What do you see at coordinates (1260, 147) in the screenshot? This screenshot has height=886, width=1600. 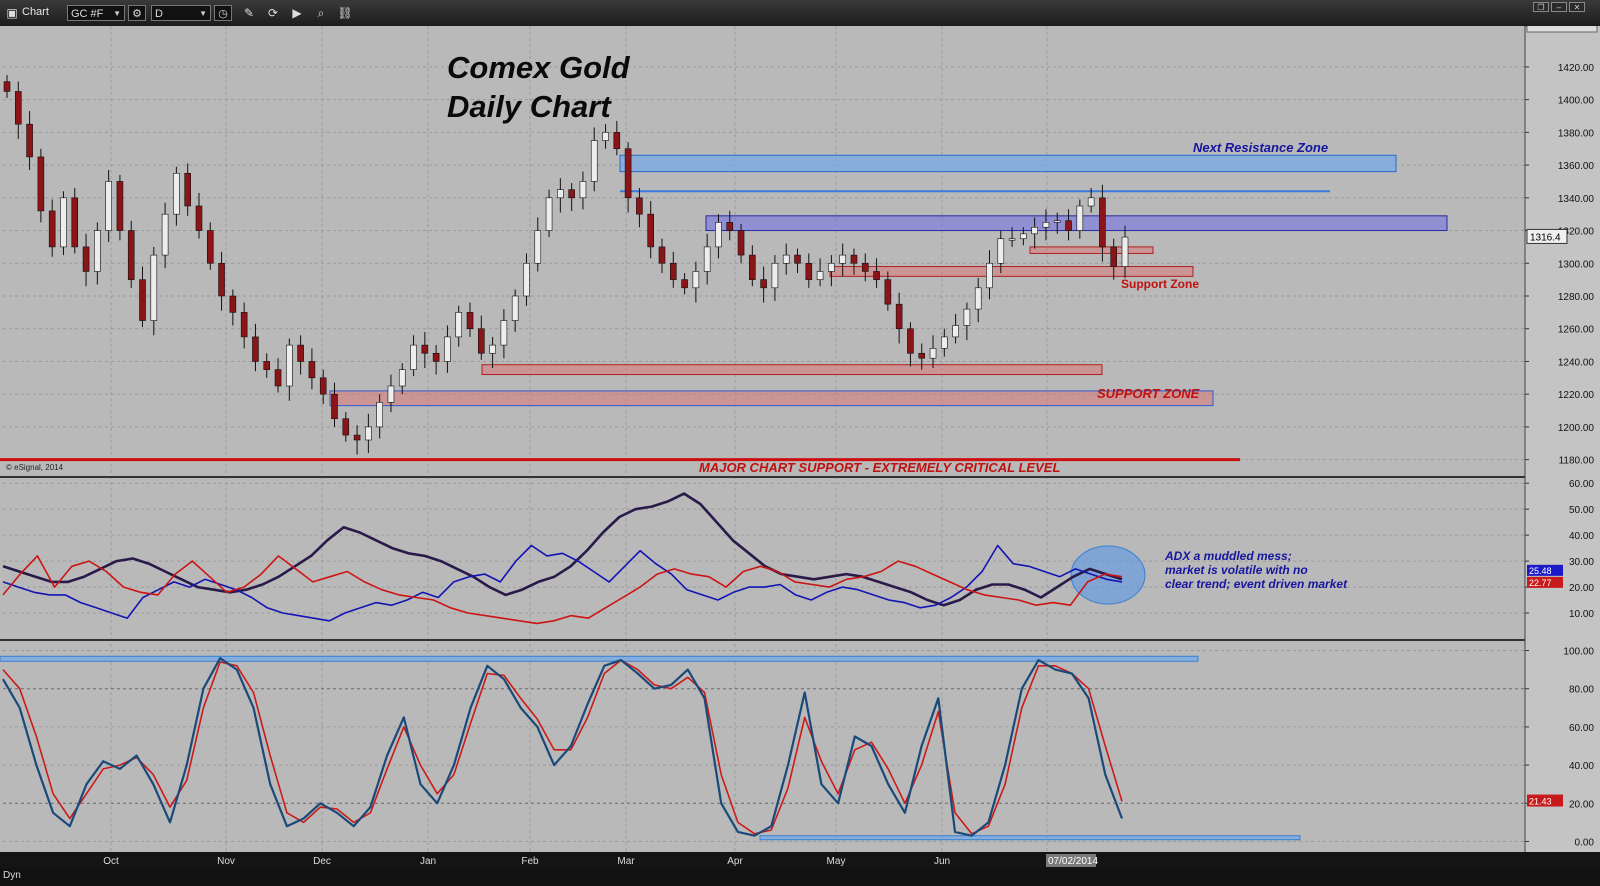 I see `resistance-zone-label: Next Resistance Zone` at bounding box center [1260, 147].